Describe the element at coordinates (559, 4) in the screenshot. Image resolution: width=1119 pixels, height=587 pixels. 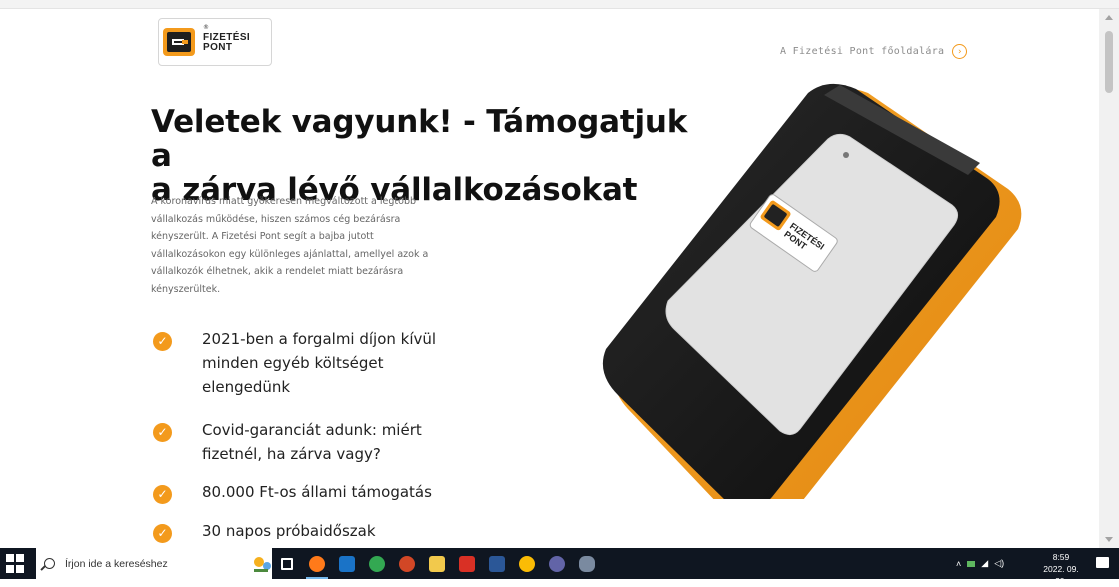
I see `browser-top-edge` at that location.